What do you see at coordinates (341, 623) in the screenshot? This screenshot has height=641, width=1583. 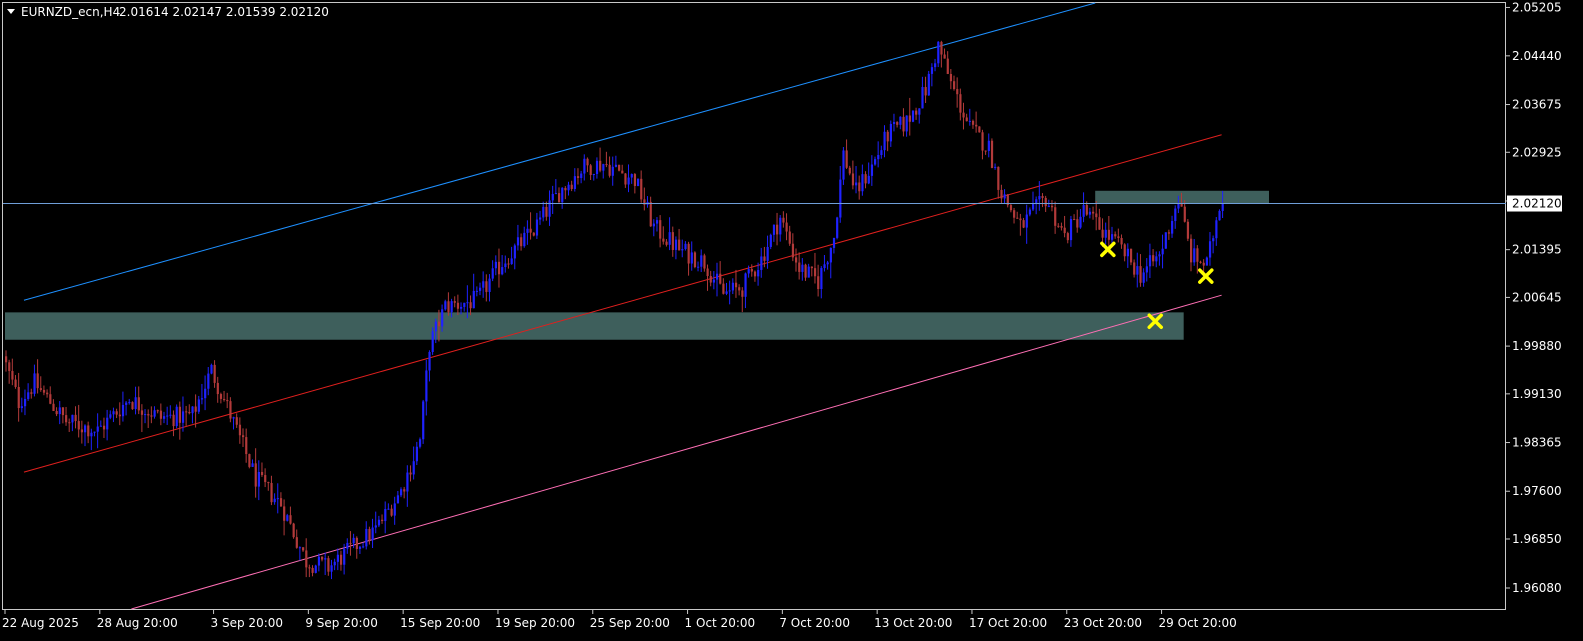 I see `x-tick-label: 9 Sep 20:00` at bounding box center [341, 623].